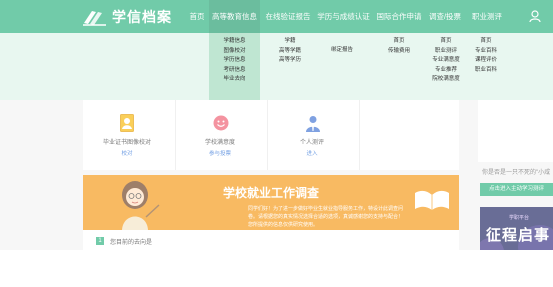 The image size is (553, 287). Describe the element at coordinates (515, 131) in the screenshot. I see `sidebar-panel` at that location.